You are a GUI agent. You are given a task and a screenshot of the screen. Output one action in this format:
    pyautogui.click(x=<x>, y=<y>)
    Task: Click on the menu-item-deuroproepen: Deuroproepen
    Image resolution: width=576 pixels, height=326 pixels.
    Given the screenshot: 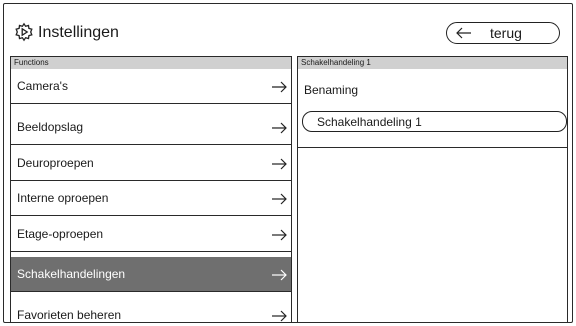 What is the action you would take?
    pyautogui.click(x=151, y=163)
    